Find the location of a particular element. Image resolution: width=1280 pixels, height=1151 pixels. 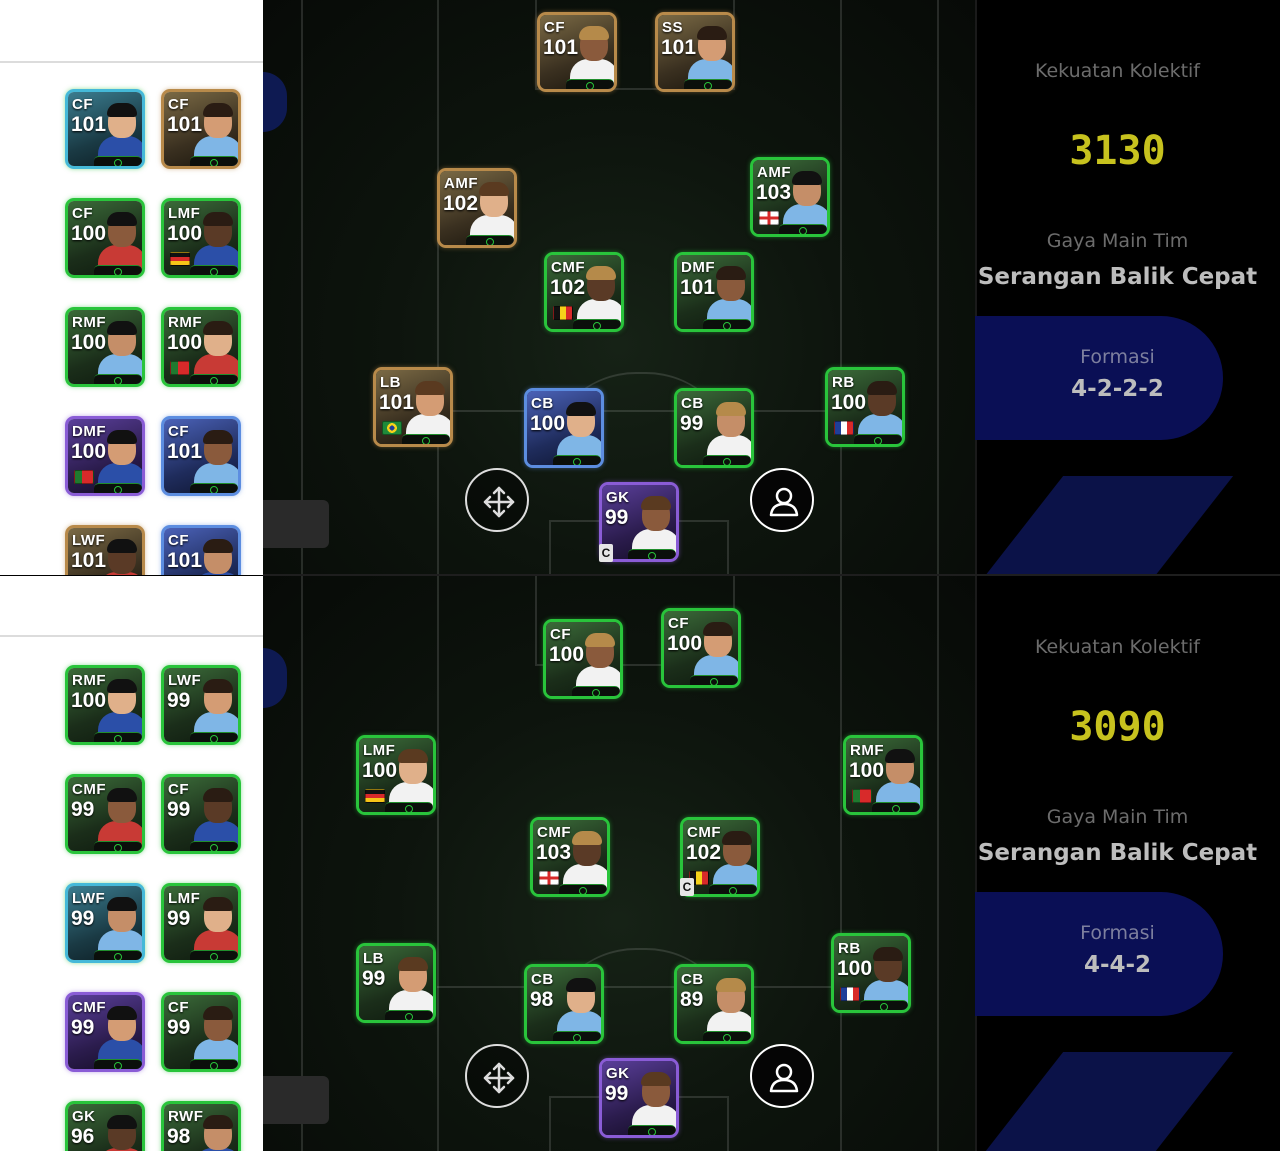

bench-player-card-cf: CF 100 is located at coordinates (105, 238).